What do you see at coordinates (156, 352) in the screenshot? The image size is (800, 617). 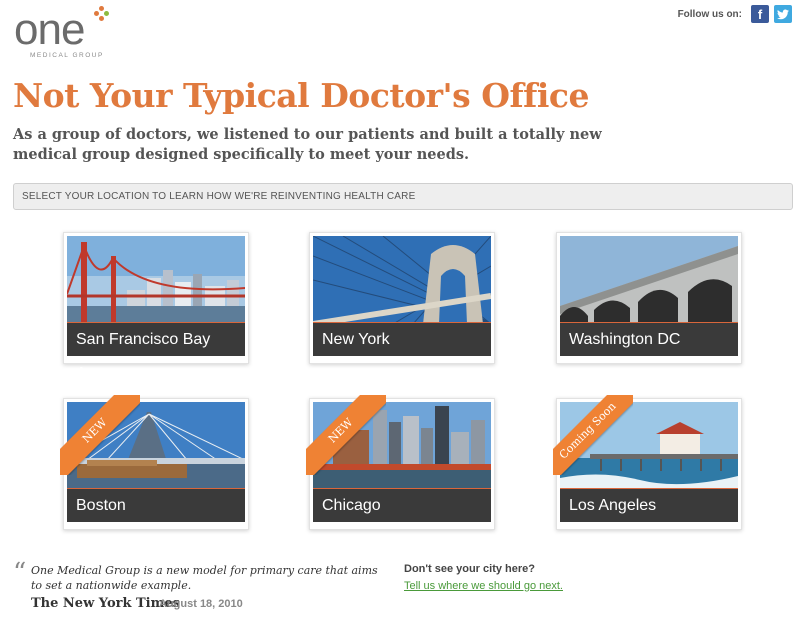 I see `city-name: San Francisco Bay Area` at bounding box center [156, 352].